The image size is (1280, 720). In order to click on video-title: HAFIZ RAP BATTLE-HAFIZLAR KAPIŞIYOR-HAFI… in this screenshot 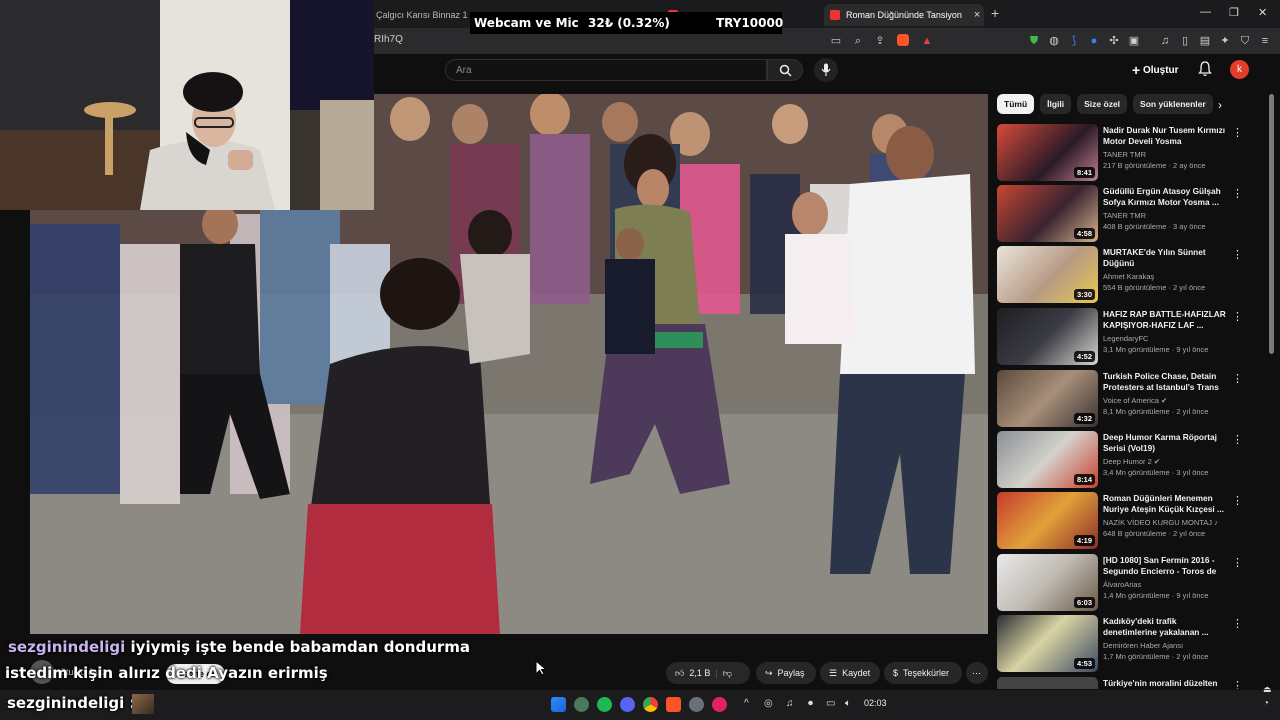, I will do `click(1165, 320)`.